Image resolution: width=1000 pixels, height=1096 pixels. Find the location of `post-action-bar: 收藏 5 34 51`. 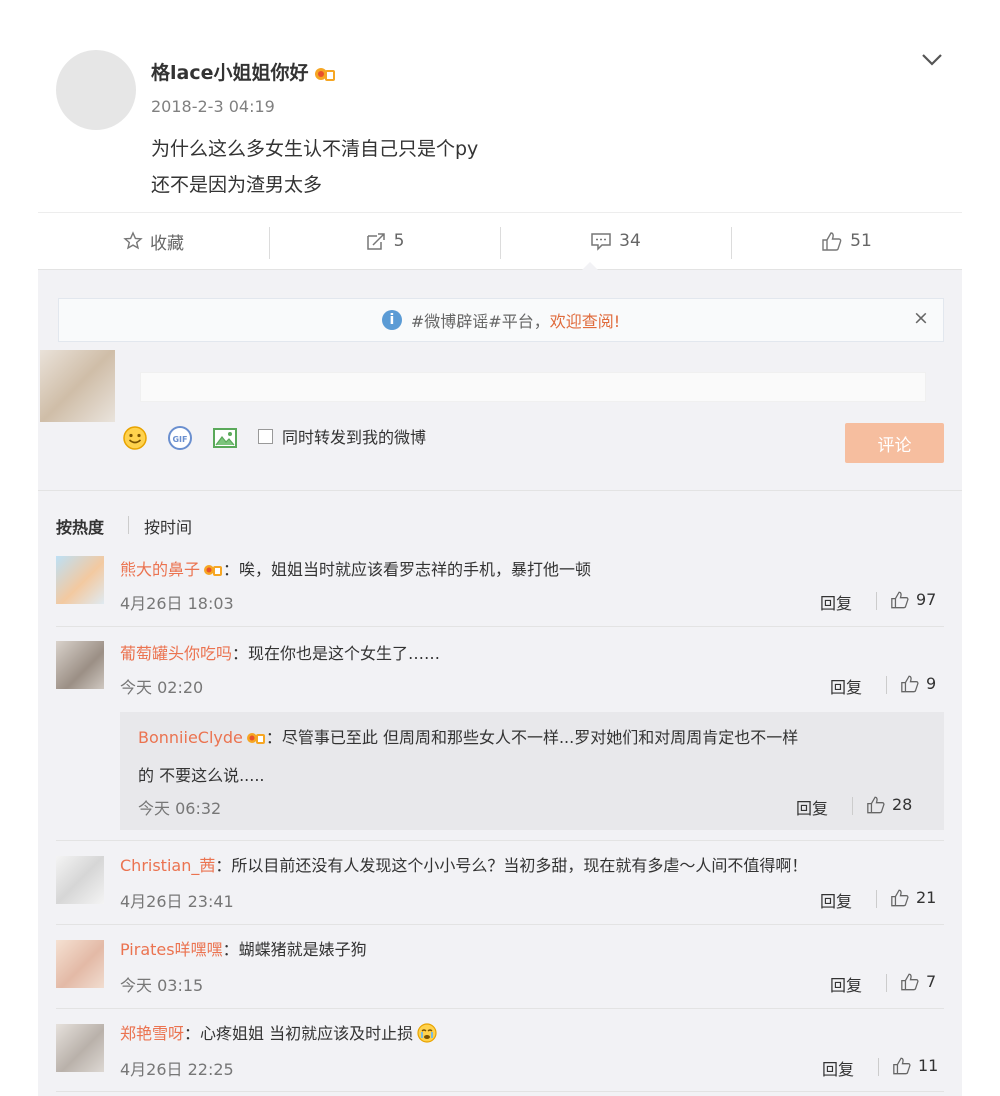

post-action-bar: 收藏 5 34 51 is located at coordinates (500, 241).